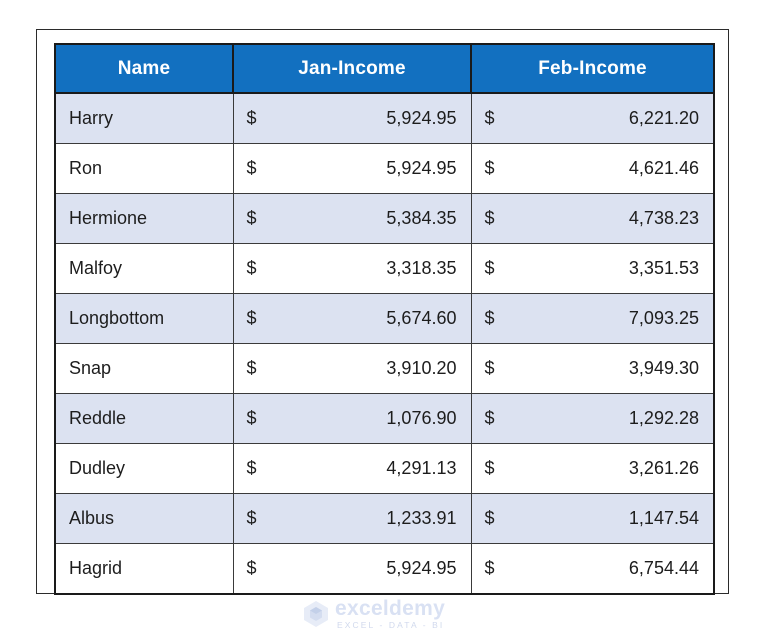  Describe the element at coordinates (144, 318) in the screenshot. I see `cell-name: Longbottom` at that location.